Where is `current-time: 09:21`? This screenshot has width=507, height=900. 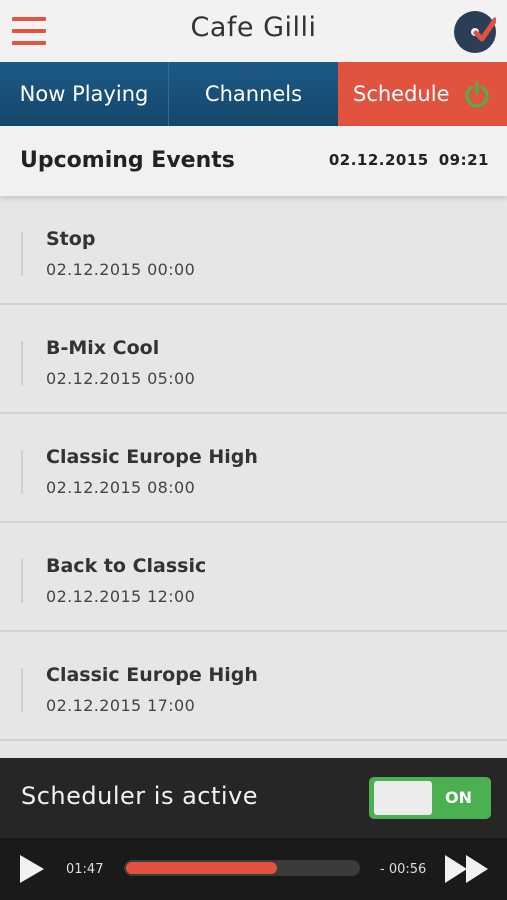
current-time: 09:21 is located at coordinates (463, 160).